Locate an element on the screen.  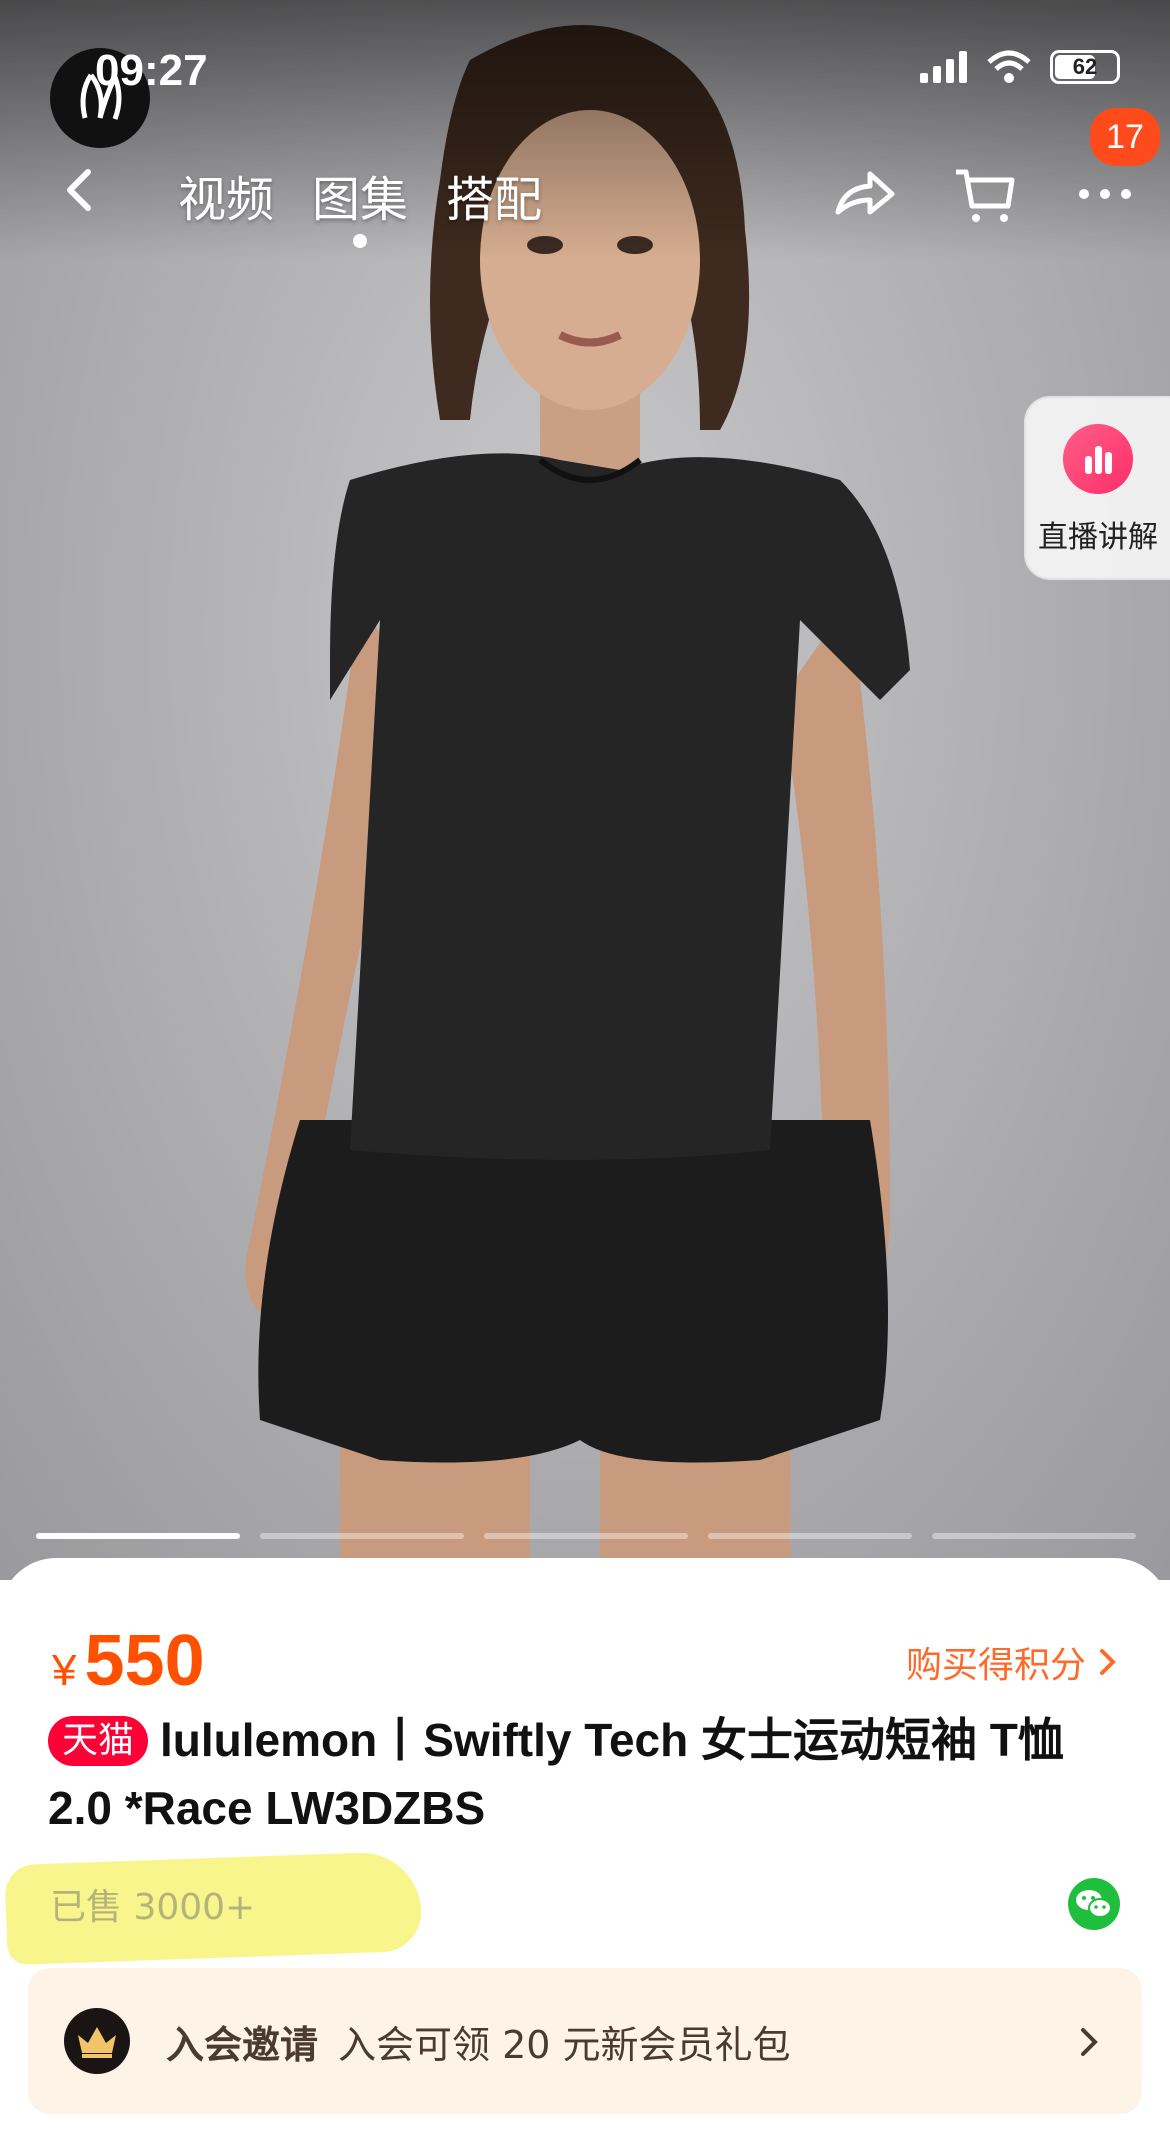
status-bar: 09:27 62 is located at coordinates (585, 74).